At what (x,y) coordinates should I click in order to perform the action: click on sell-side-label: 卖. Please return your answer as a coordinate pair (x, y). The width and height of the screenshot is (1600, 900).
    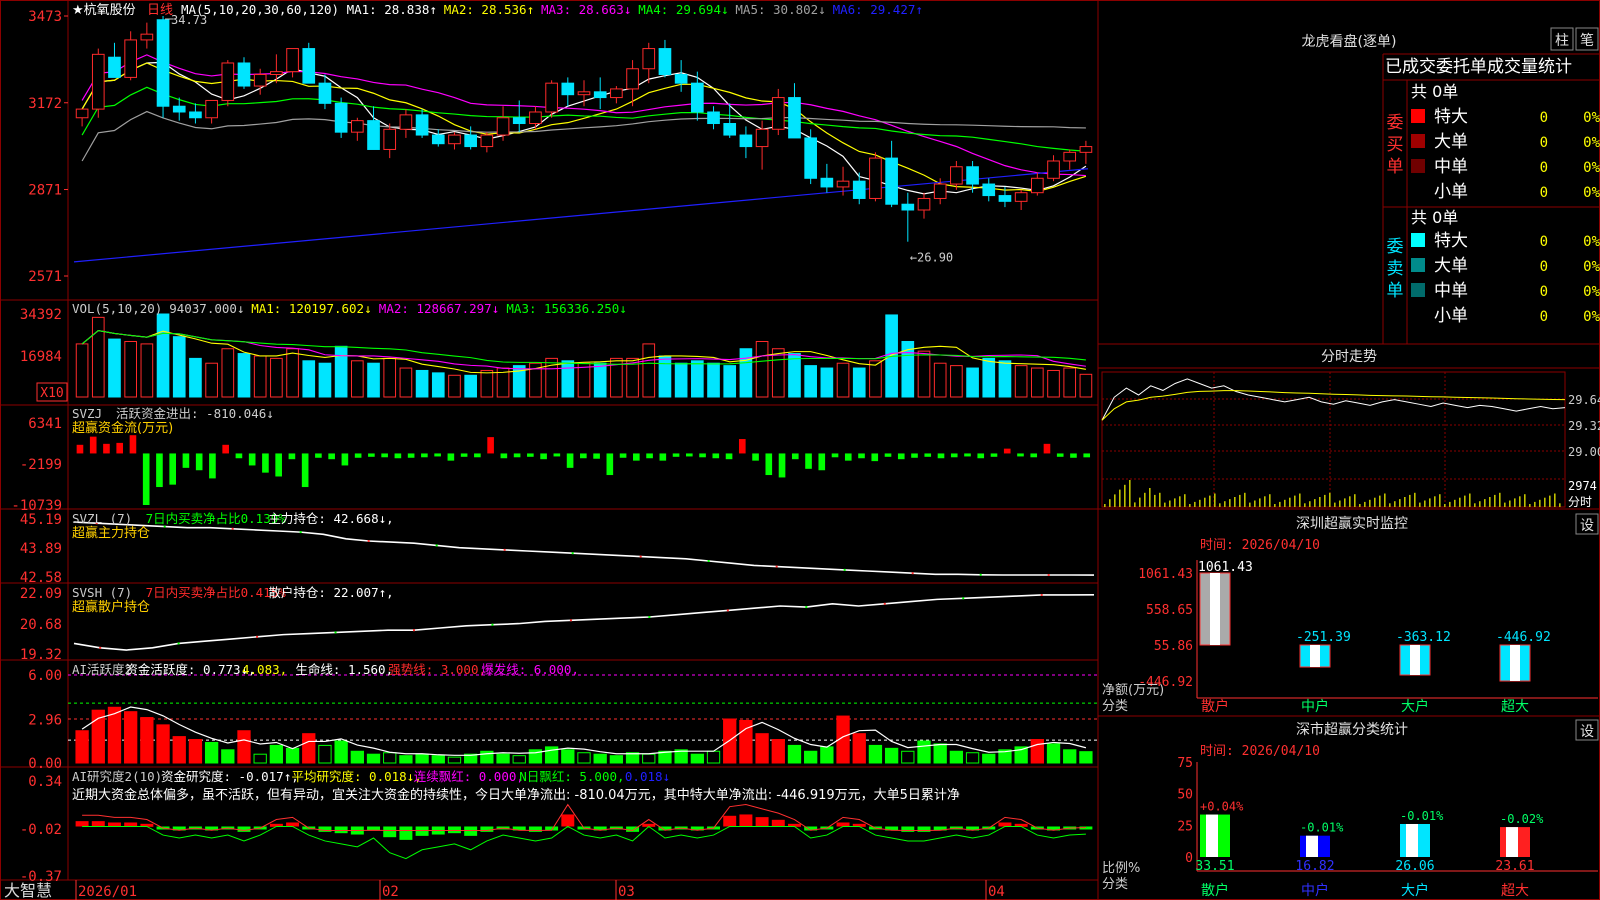
    Looking at the image, I should click on (1395, 269).